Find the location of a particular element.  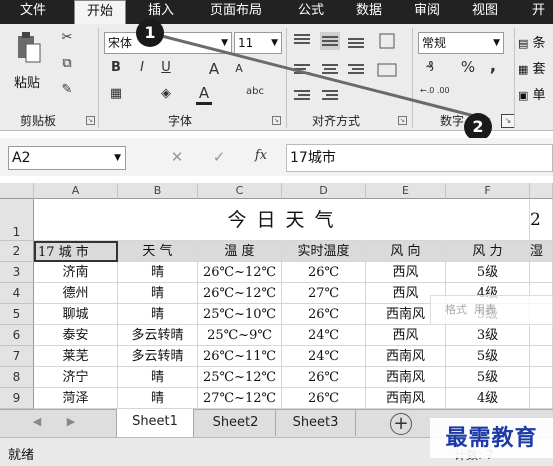

title-cell: 今 日 天 气 is located at coordinates (282, 220).